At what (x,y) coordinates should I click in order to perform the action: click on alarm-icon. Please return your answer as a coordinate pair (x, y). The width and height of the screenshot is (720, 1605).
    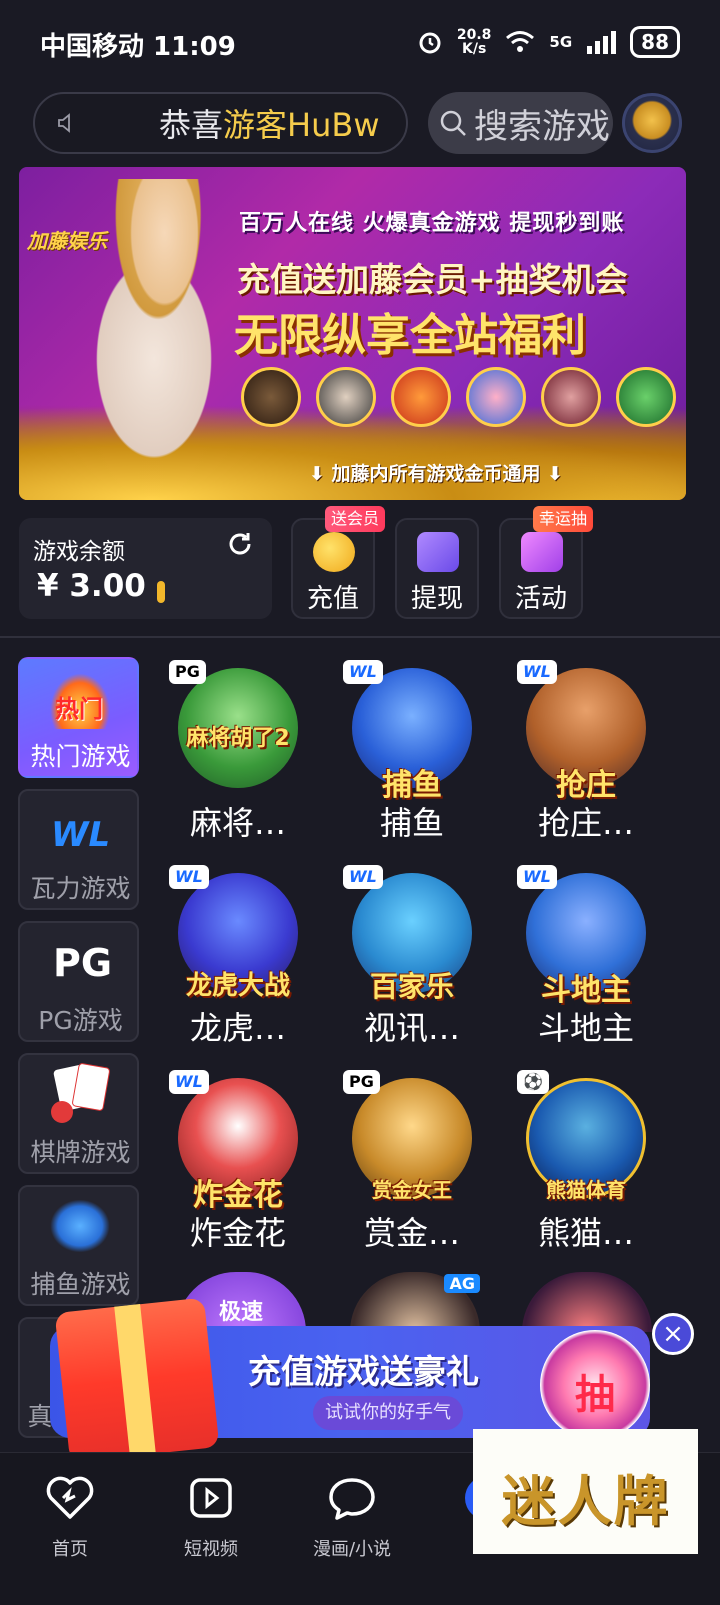
    Looking at the image, I should click on (430, 43).